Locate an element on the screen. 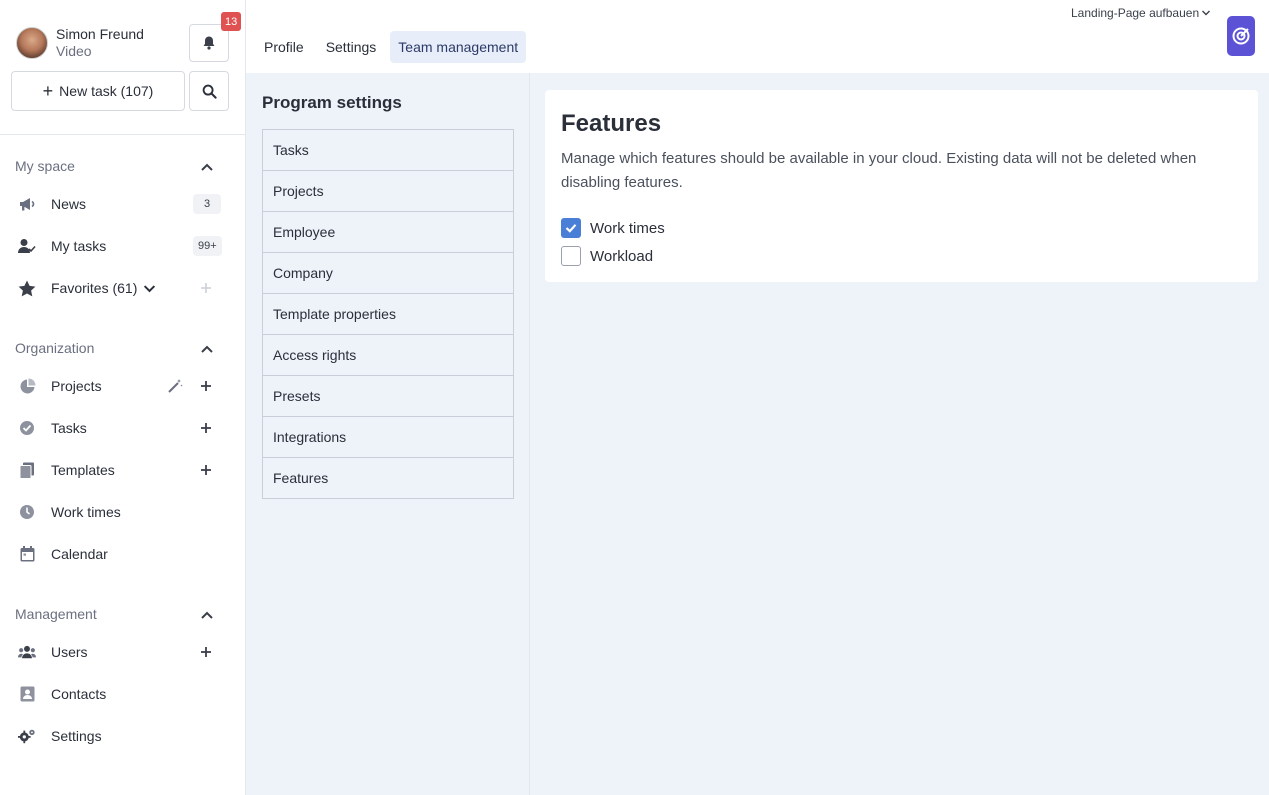 This screenshot has width=1269, height=795. count-badge: 99+ is located at coordinates (207, 246).